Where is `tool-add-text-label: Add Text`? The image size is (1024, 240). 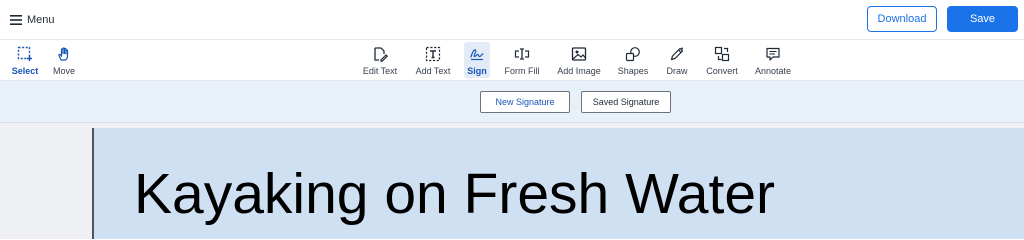 tool-add-text-label: Add Text is located at coordinates (433, 71).